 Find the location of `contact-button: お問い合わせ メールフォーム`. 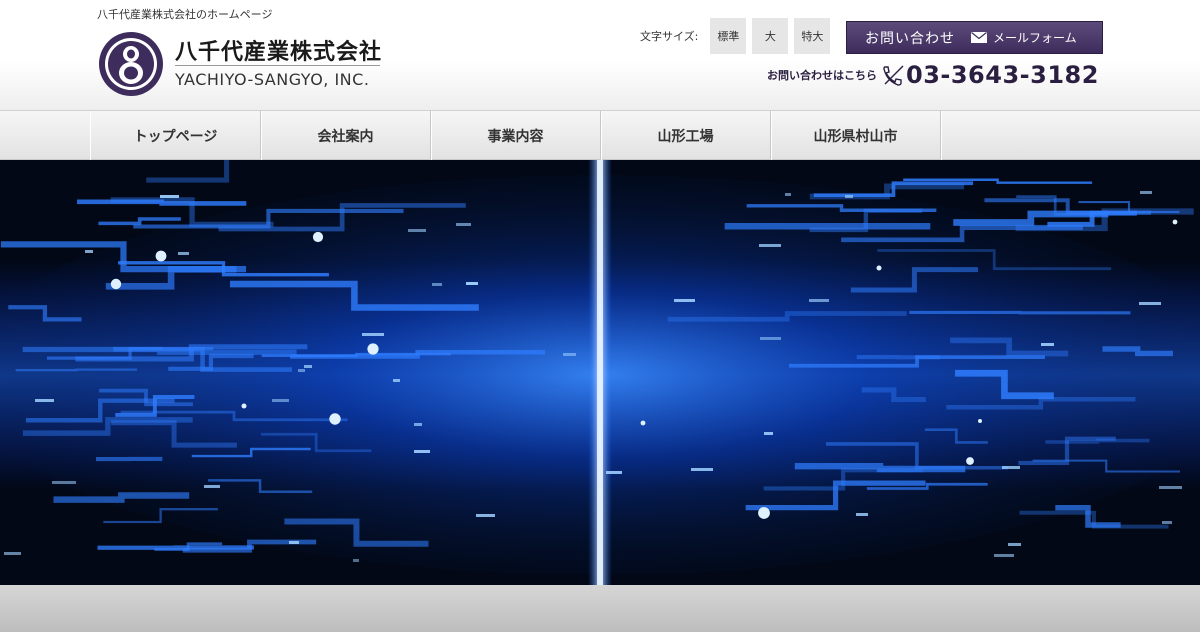

contact-button: お問い合わせ メールフォーム is located at coordinates (974, 37).